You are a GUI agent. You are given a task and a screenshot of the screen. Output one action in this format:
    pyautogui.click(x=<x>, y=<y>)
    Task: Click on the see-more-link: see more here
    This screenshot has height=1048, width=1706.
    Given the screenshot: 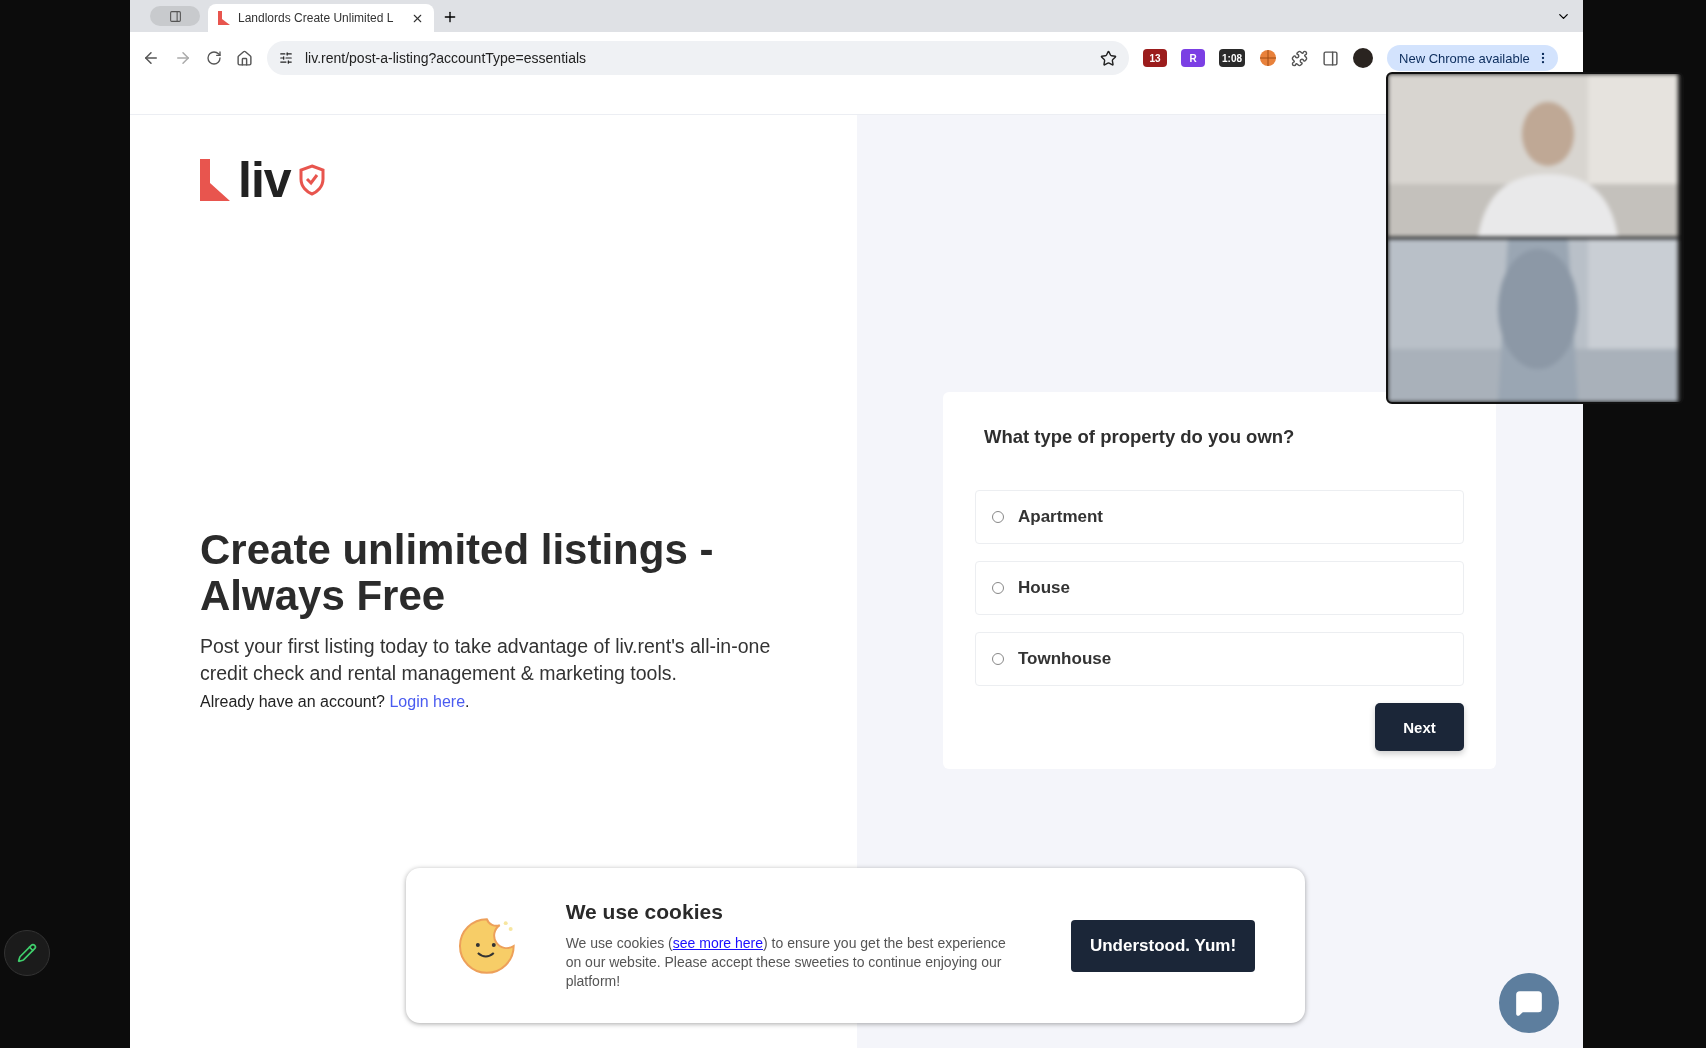 What is the action you would take?
    pyautogui.click(x=718, y=943)
    